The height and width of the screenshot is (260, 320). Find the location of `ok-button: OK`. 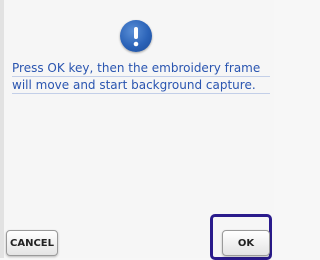

ok-button: OK is located at coordinates (246, 243).